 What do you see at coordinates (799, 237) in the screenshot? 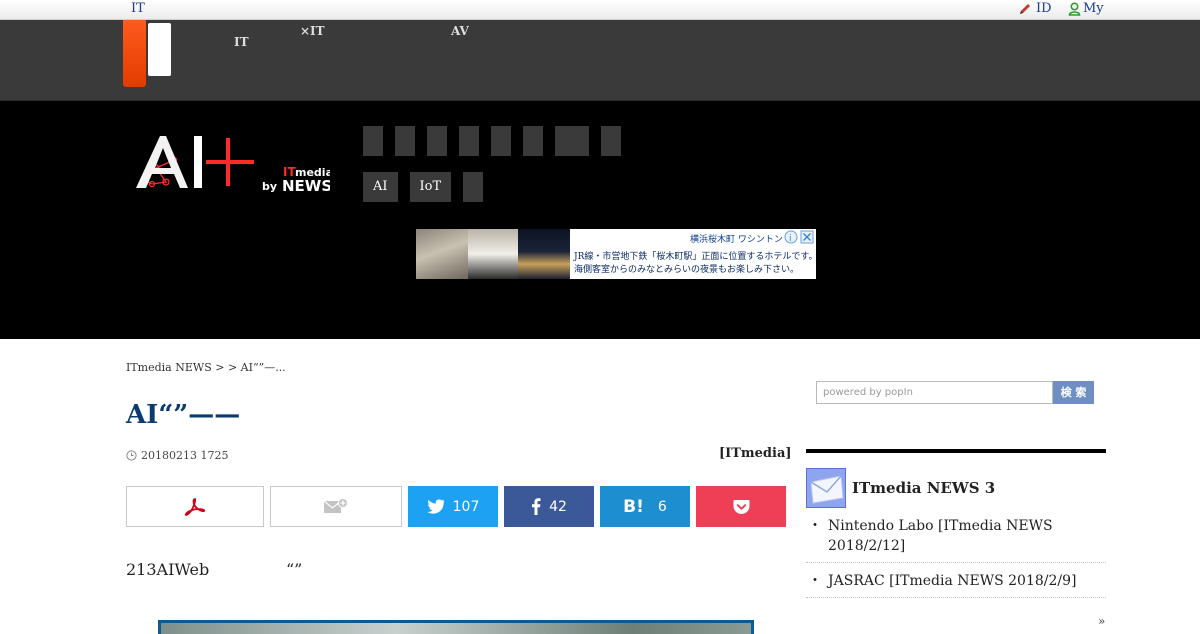
I see `ad-choices-icon: i` at bounding box center [799, 237].